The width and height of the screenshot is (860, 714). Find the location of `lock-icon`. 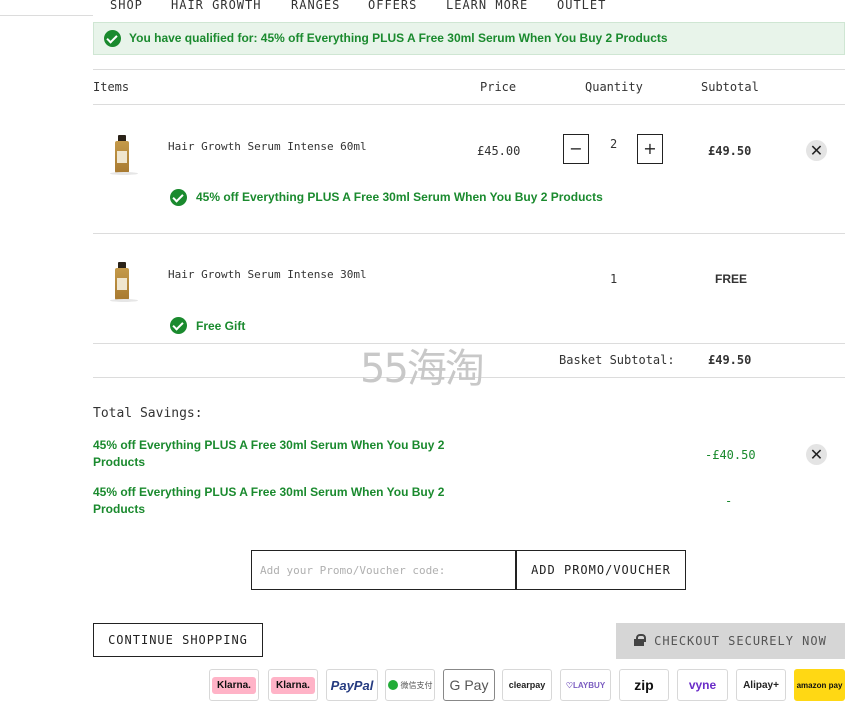

lock-icon is located at coordinates (640, 640).